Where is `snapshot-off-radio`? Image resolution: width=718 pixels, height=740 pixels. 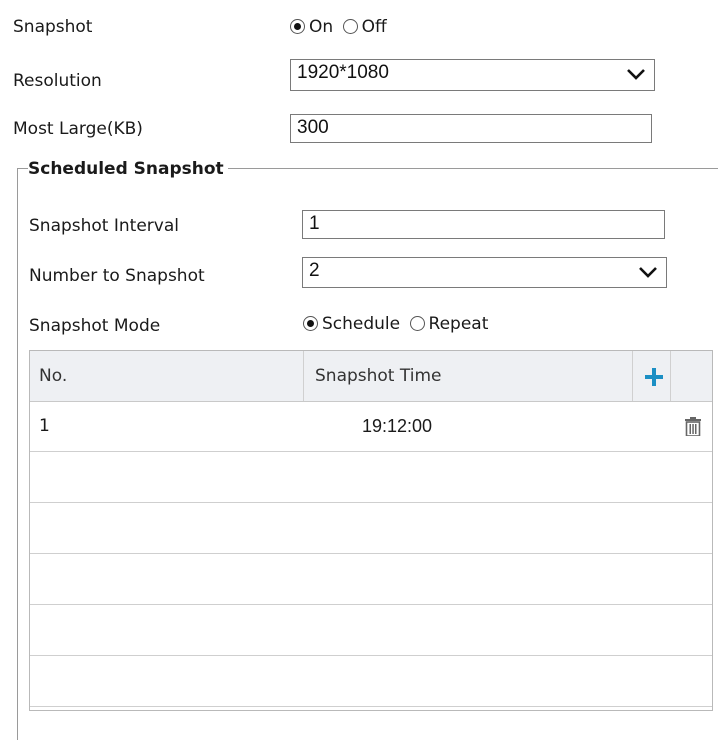
snapshot-off-radio is located at coordinates (350, 26).